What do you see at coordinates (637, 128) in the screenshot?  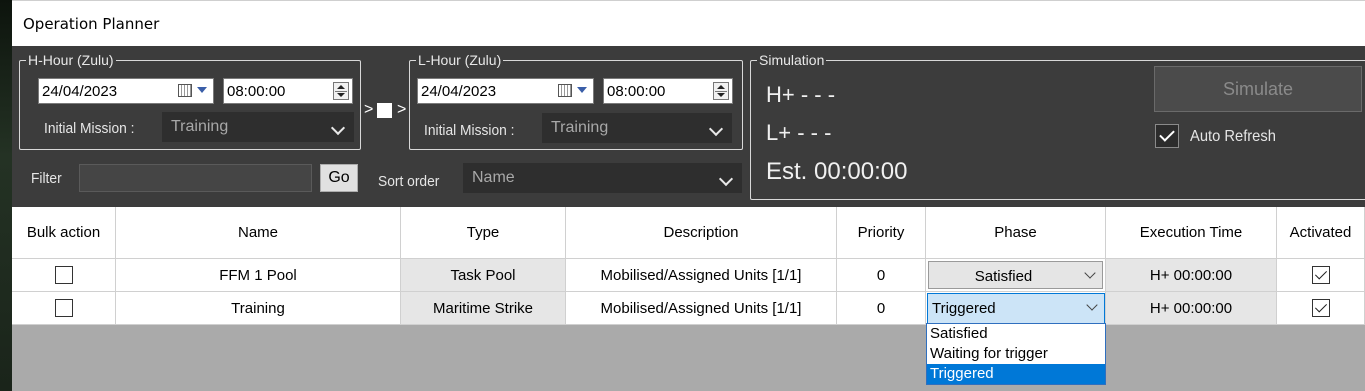 I see `l-hour-initial-mission-select: Training` at bounding box center [637, 128].